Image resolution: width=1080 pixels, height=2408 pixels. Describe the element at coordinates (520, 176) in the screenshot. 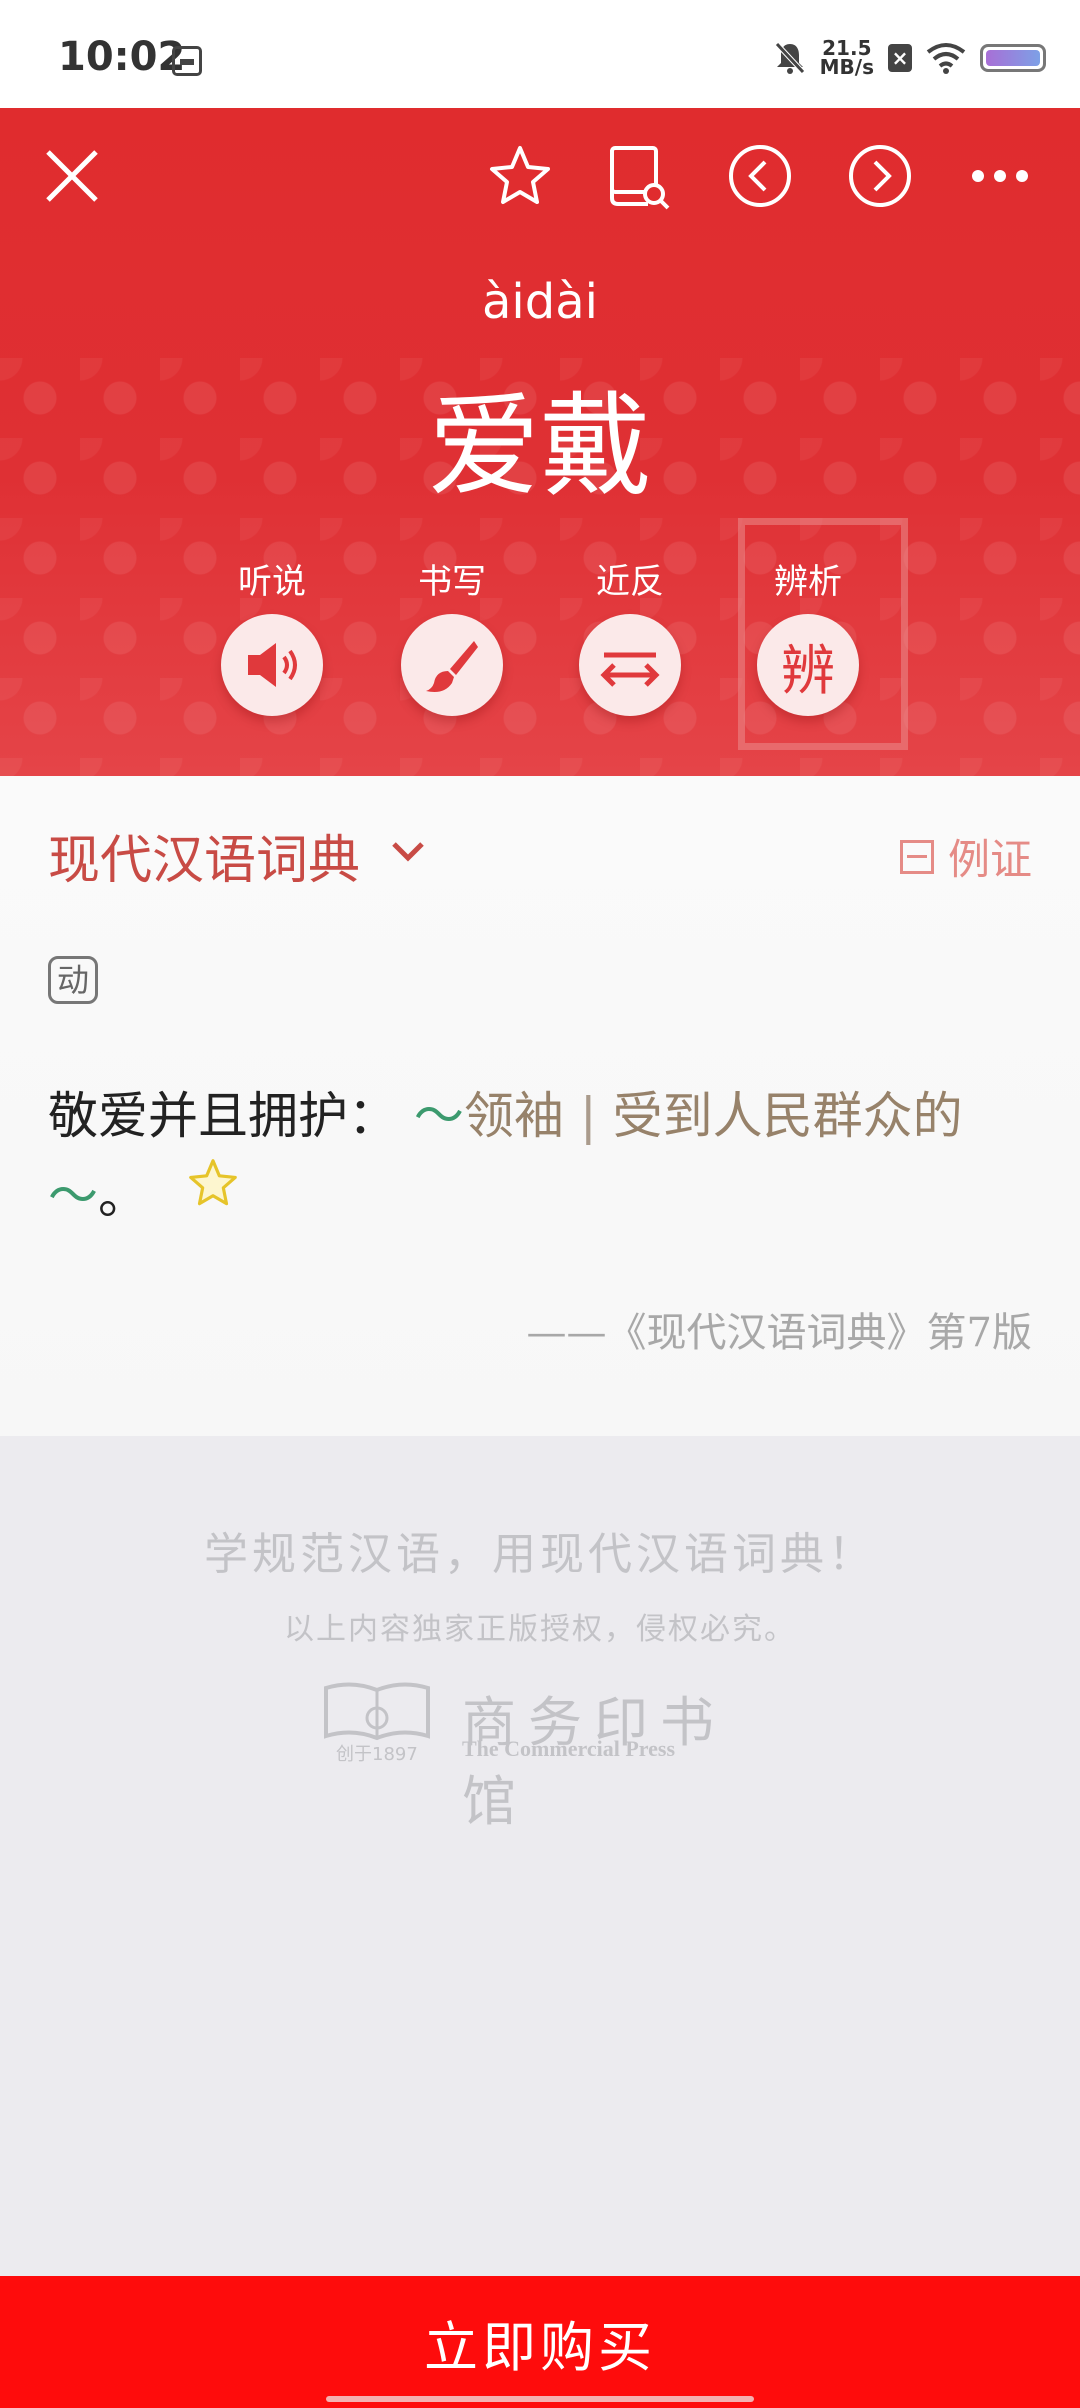

I see `favorite-star-icon` at that location.